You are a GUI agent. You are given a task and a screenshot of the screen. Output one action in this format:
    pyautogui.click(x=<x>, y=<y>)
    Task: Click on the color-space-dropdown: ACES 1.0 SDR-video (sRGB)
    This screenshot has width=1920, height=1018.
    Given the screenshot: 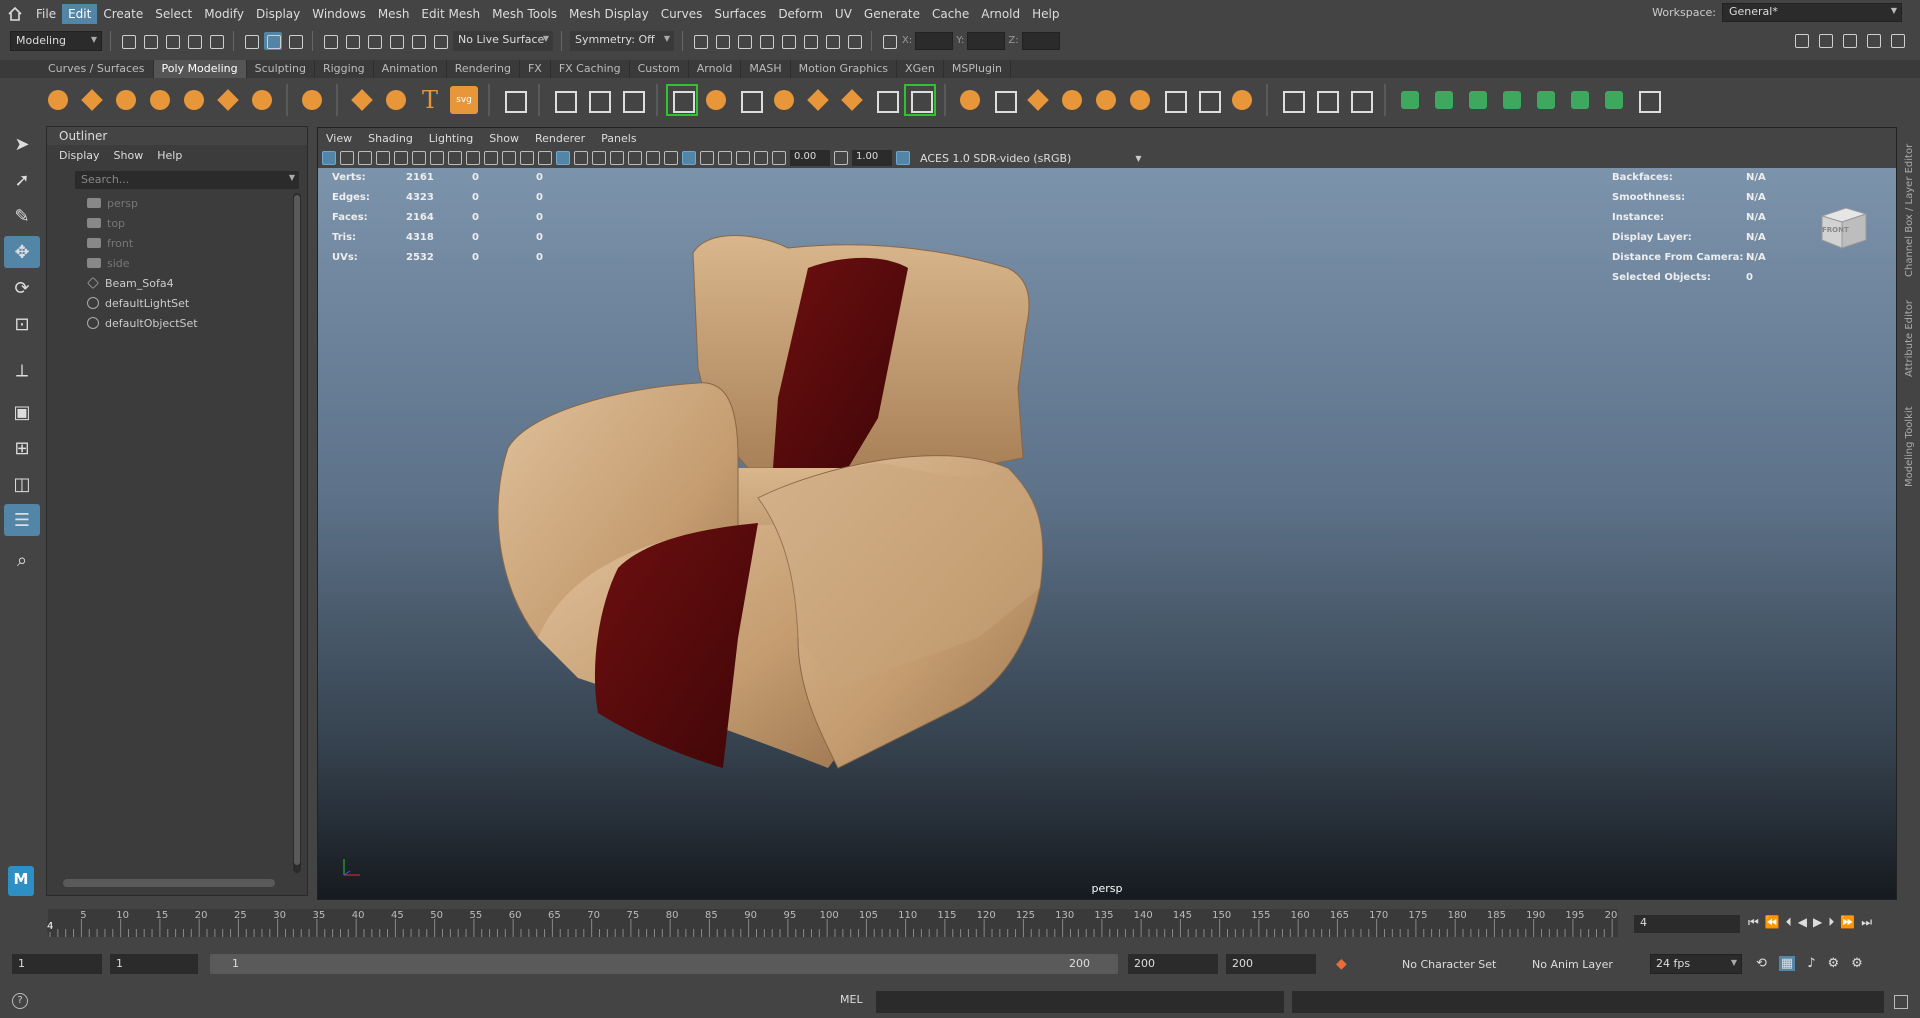 What is the action you would take?
    pyautogui.click(x=995, y=158)
    